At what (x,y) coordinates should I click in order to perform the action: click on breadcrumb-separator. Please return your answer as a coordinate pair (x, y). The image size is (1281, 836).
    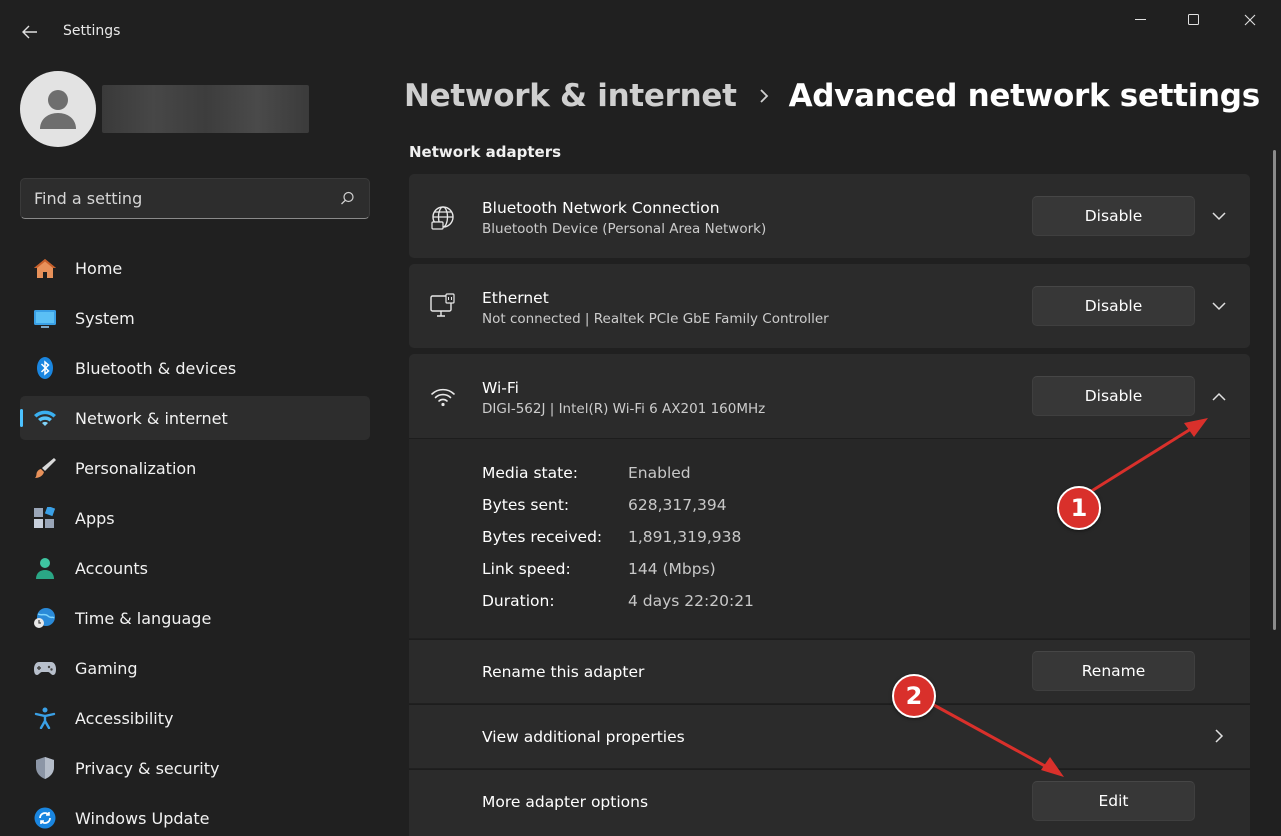
    Looking at the image, I should click on (764, 96).